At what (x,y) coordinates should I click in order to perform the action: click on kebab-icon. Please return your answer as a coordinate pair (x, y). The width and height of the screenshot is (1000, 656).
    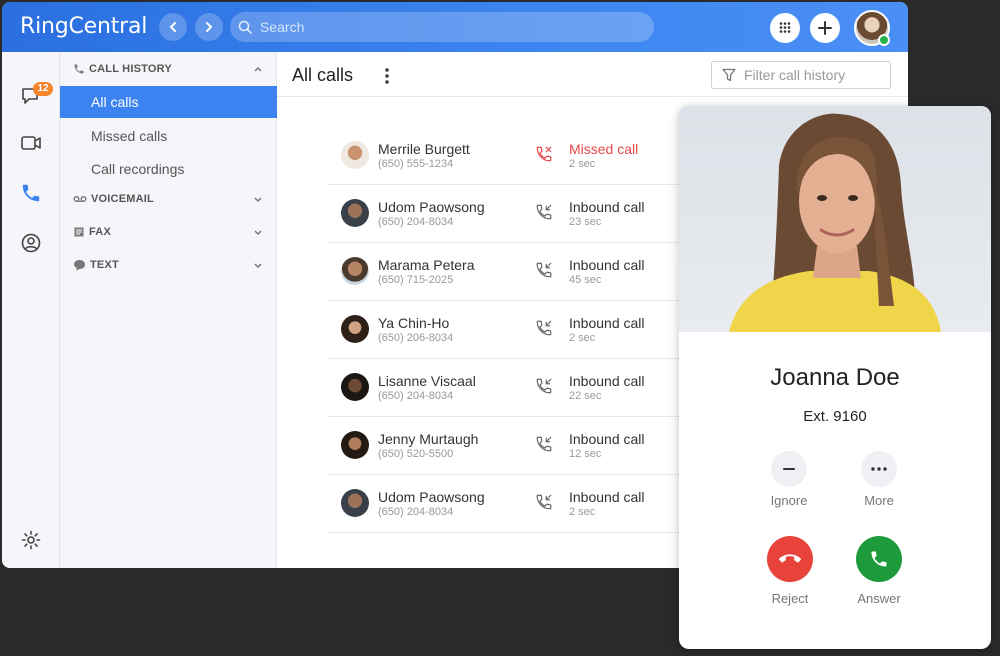
    Looking at the image, I should click on (387, 76).